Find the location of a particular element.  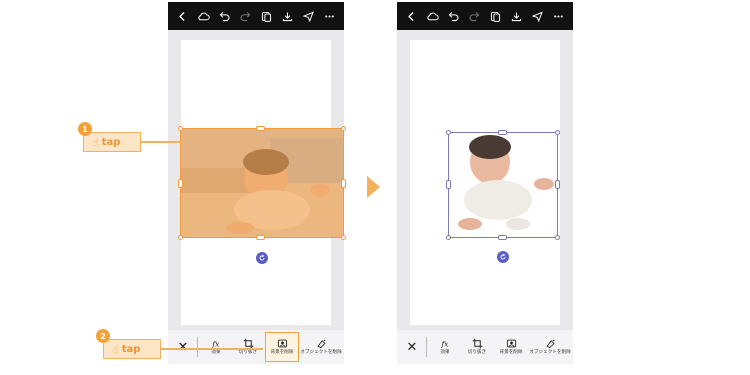

svg-text: fx is located at coordinates (444, 343).